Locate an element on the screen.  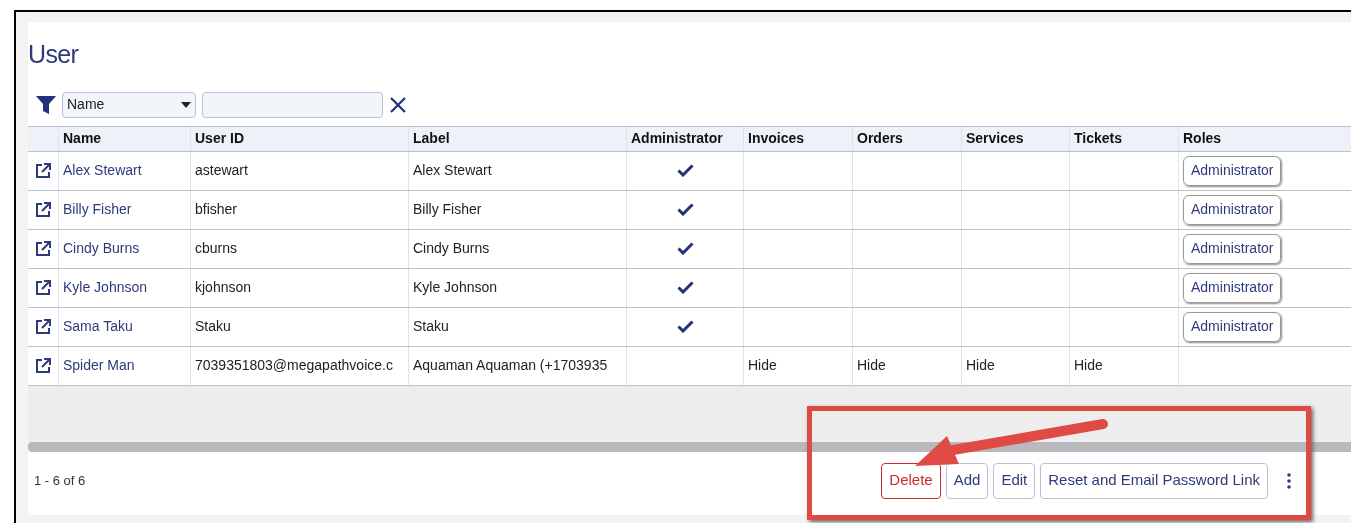
column-header: Administrator is located at coordinates (684, 138).